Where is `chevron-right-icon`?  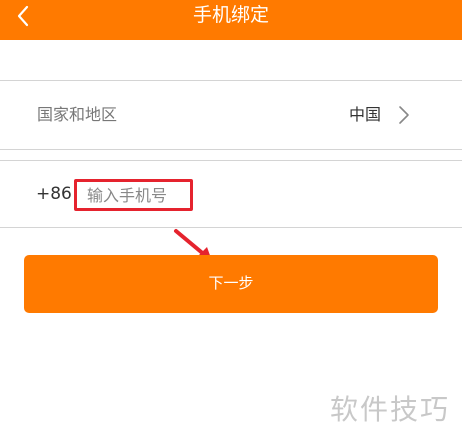
chevron-right-icon is located at coordinates (404, 115).